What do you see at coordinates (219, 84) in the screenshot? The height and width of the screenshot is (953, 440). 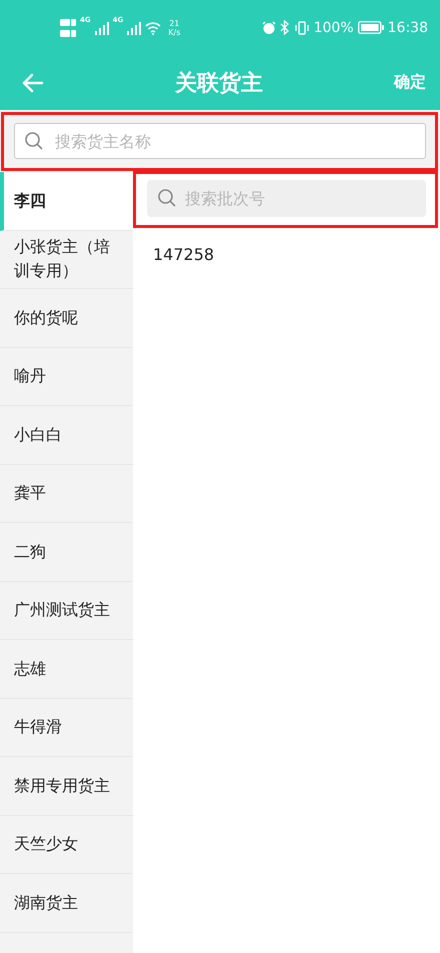 I see `page-title: 关联货主` at bounding box center [219, 84].